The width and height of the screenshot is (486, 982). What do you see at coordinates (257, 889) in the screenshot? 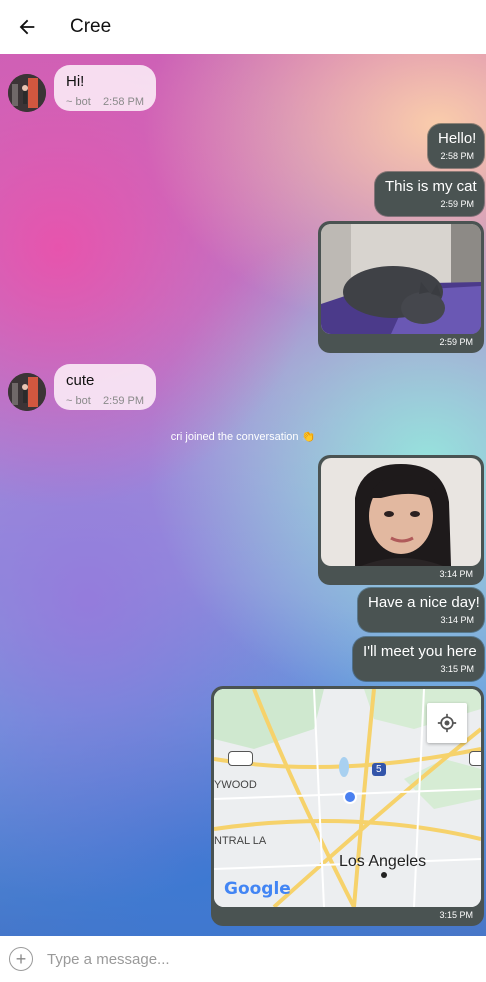
I see `google-logo: Google` at bounding box center [257, 889].